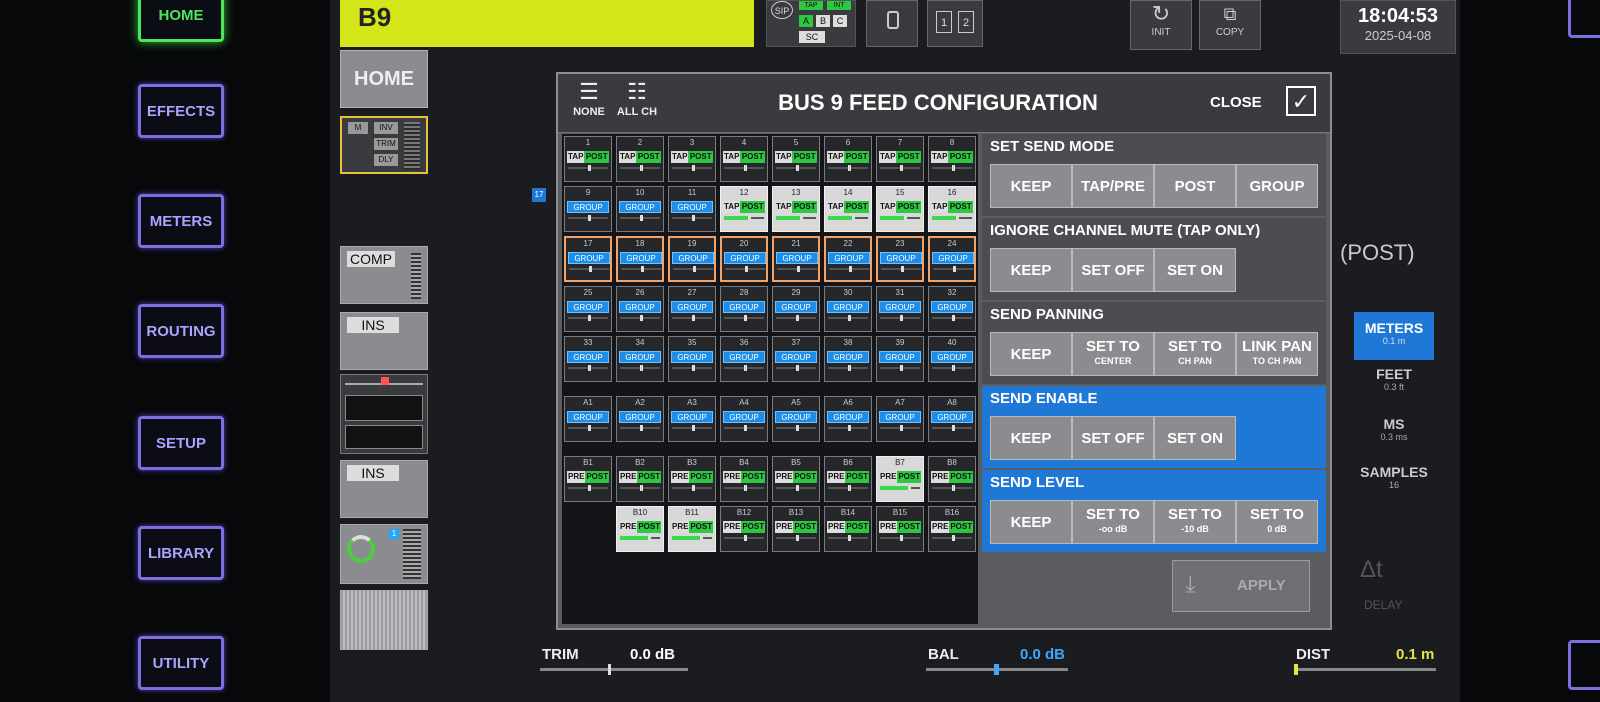 The width and height of the screenshot is (1600, 702). I want to click on right-hardware-button, so click(1584, 665).